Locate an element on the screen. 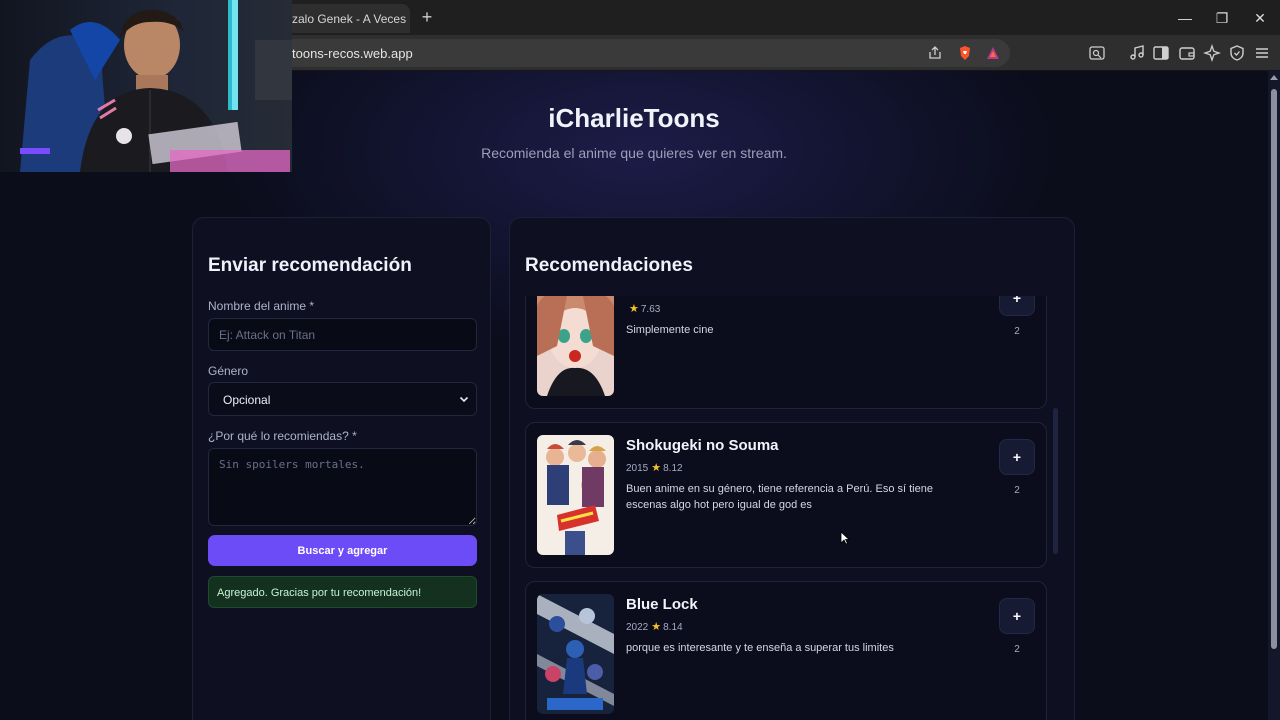 This screenshot has width=1280, height=720. menu-hamburger-icon is located at coordinates (1262, 53).